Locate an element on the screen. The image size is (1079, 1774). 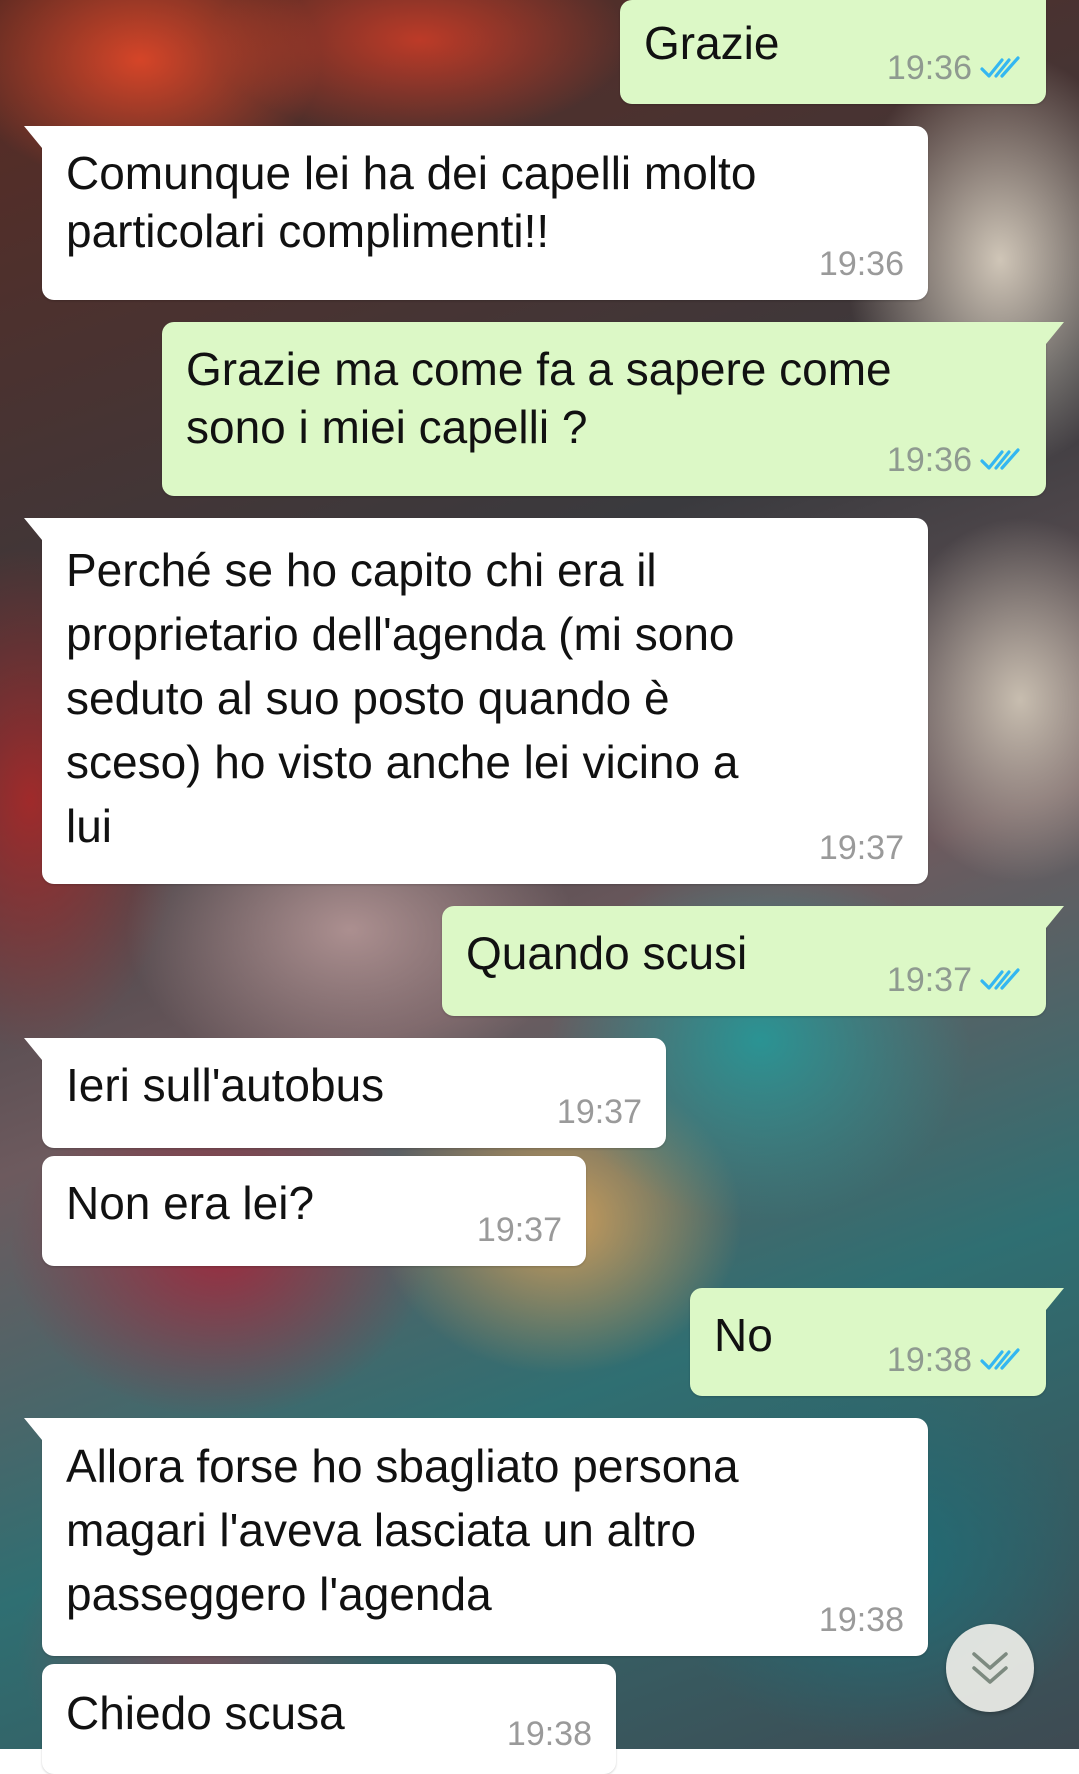
message-outgoing: Quando scusi 19:37 is located at coordinates (753, 961).